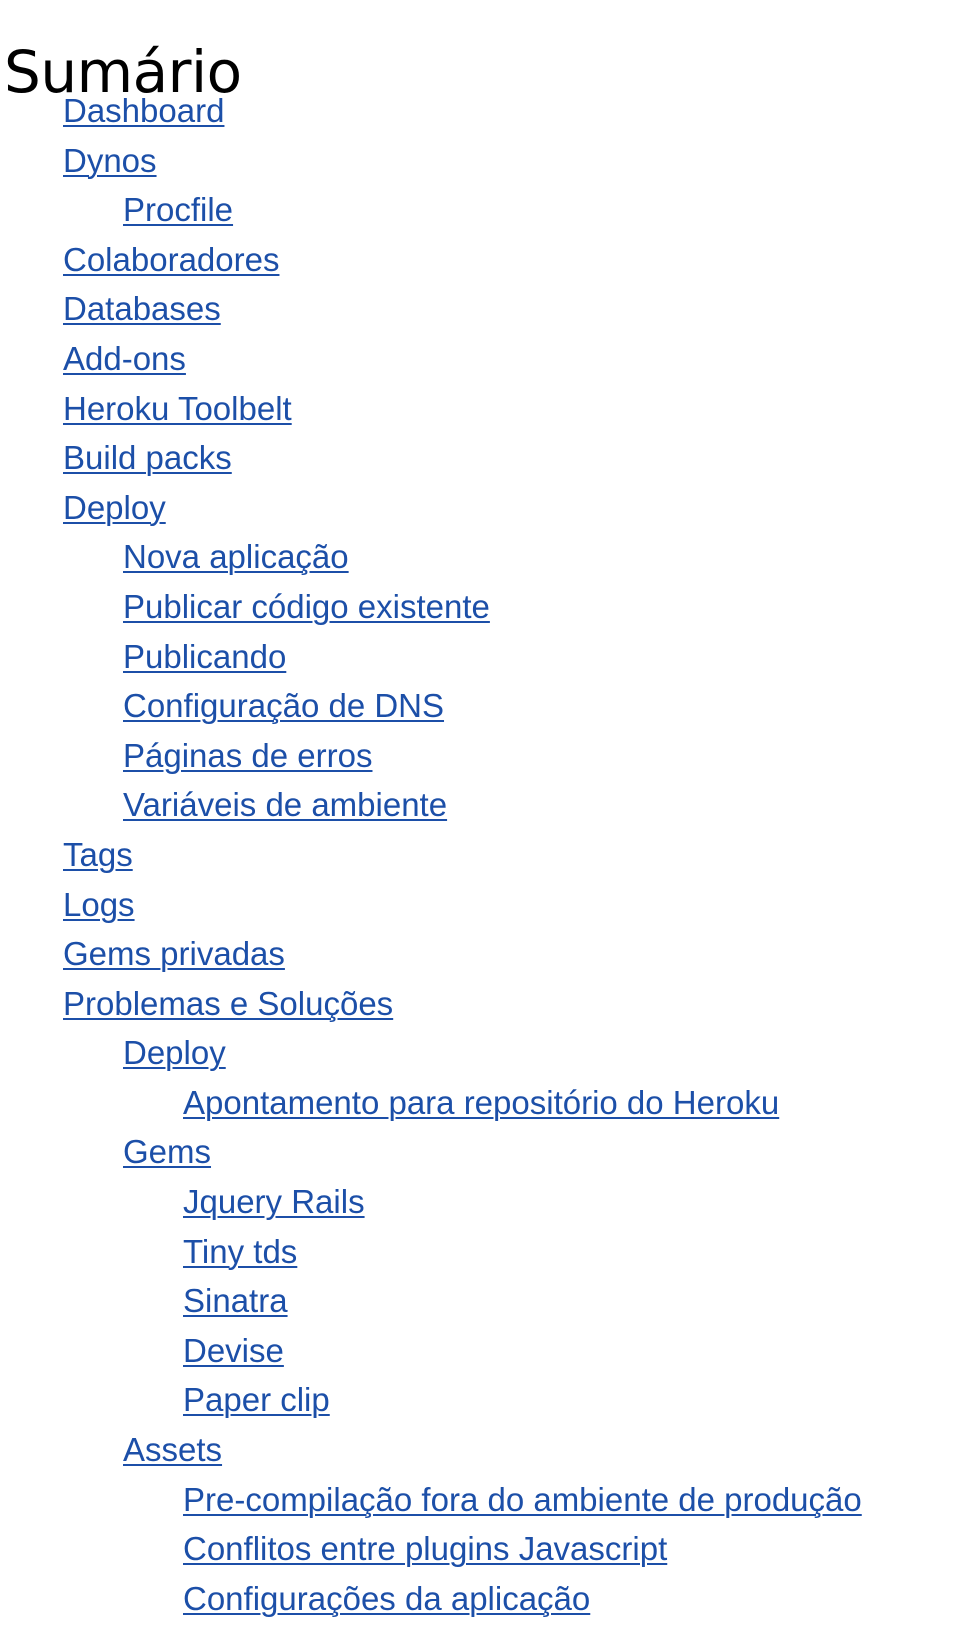  Describe the element at coordinates (178, 209) in the screenshot. I see `toc-link: Procfile` at that location.